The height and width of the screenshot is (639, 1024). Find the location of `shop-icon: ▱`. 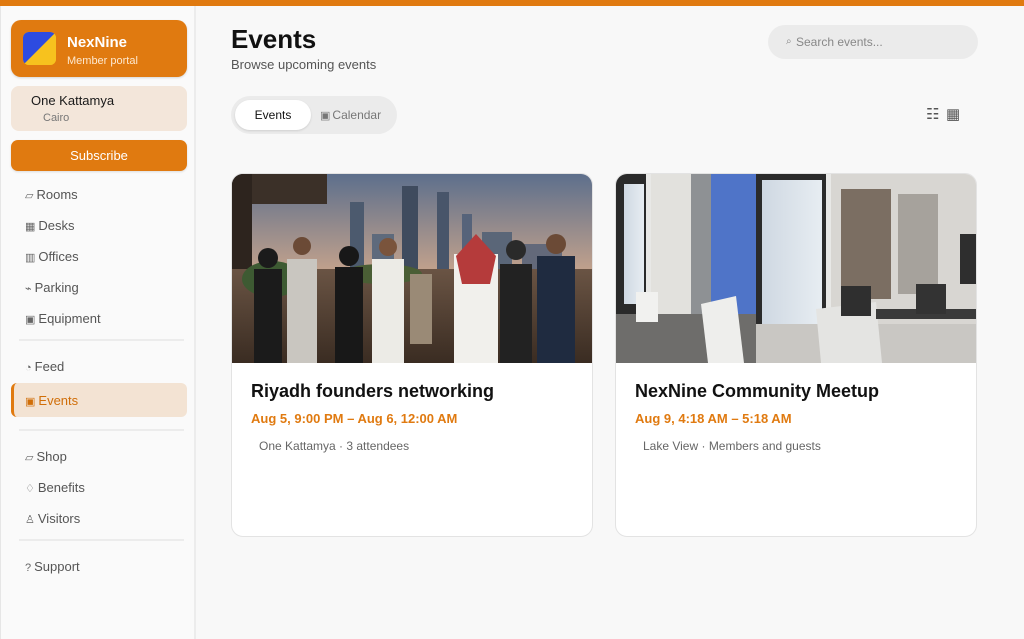

shop-icon: ▱ is located at coordinates (29, 458).